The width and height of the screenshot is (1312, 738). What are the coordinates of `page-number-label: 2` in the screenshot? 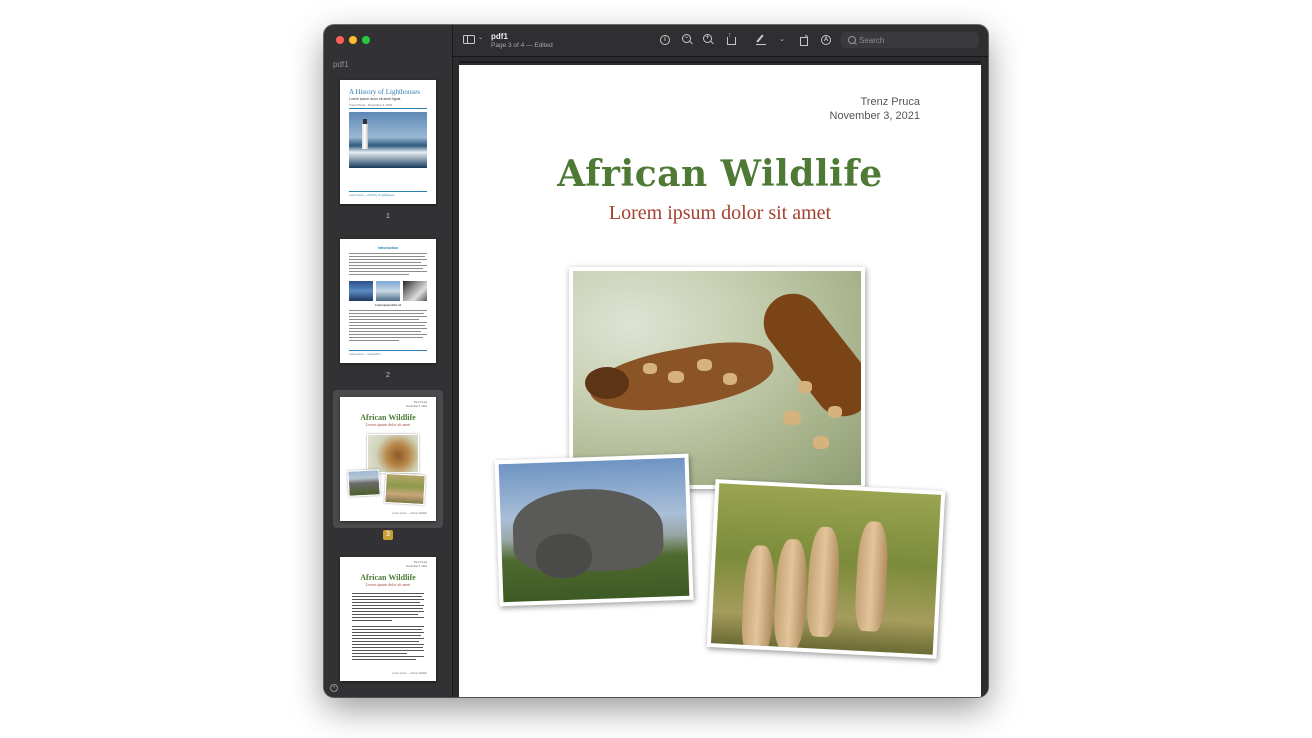 It's located at (388, 375).